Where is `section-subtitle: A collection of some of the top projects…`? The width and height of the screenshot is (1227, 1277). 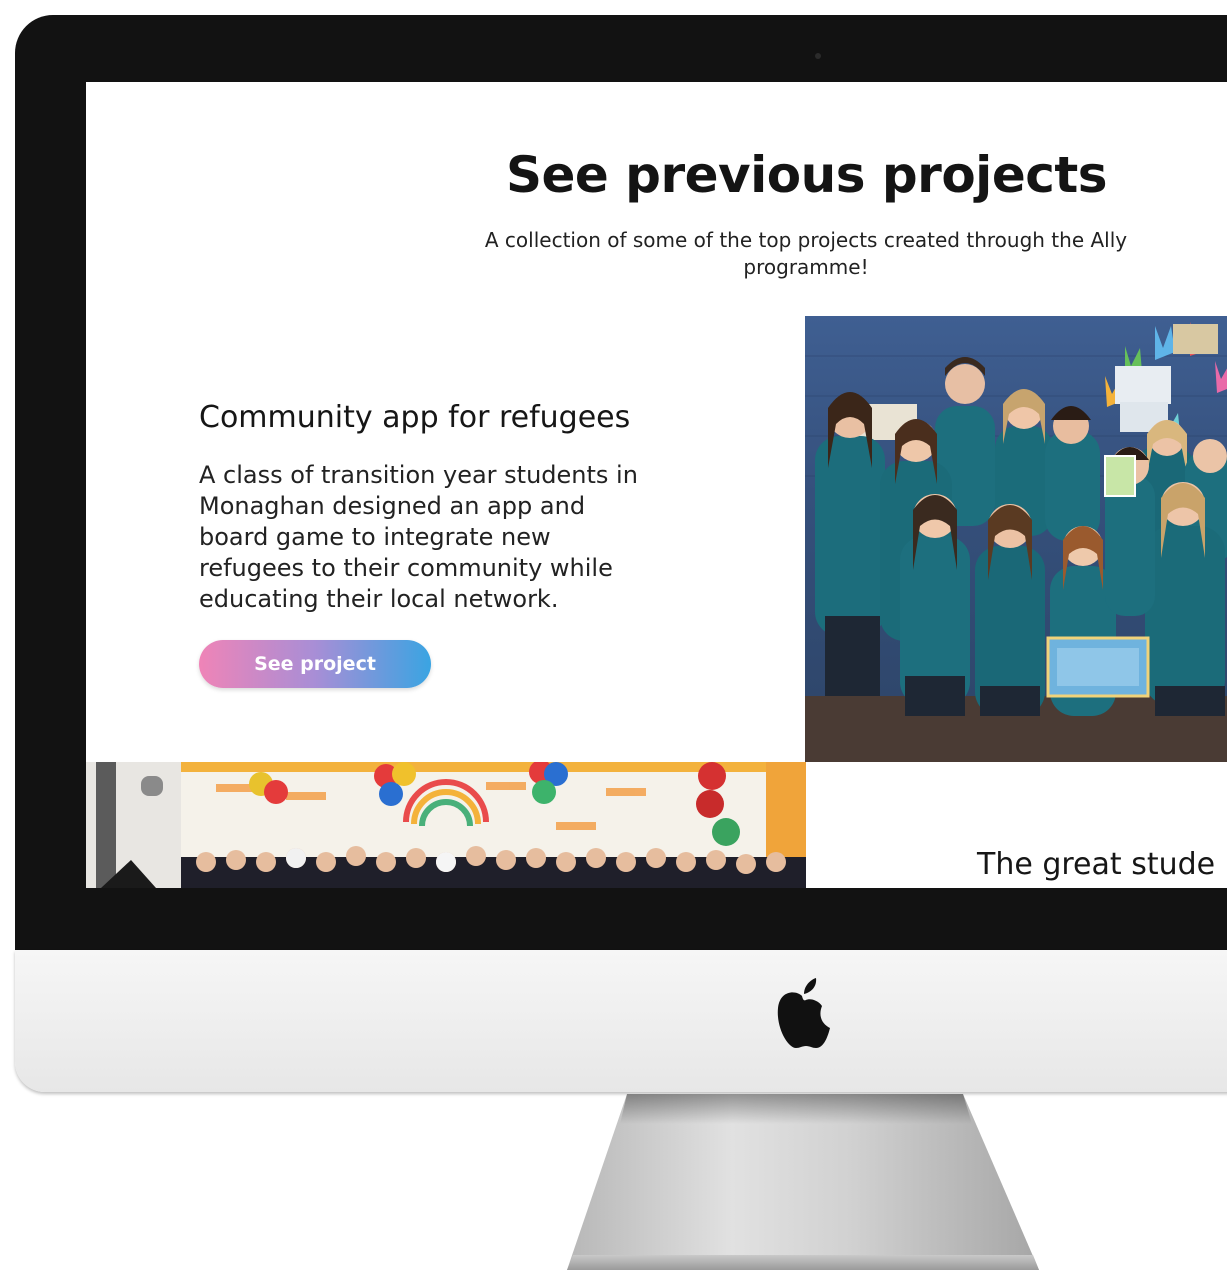 section-subtitle: A collection of some of the top projects… is located at coordinates (806, 253).